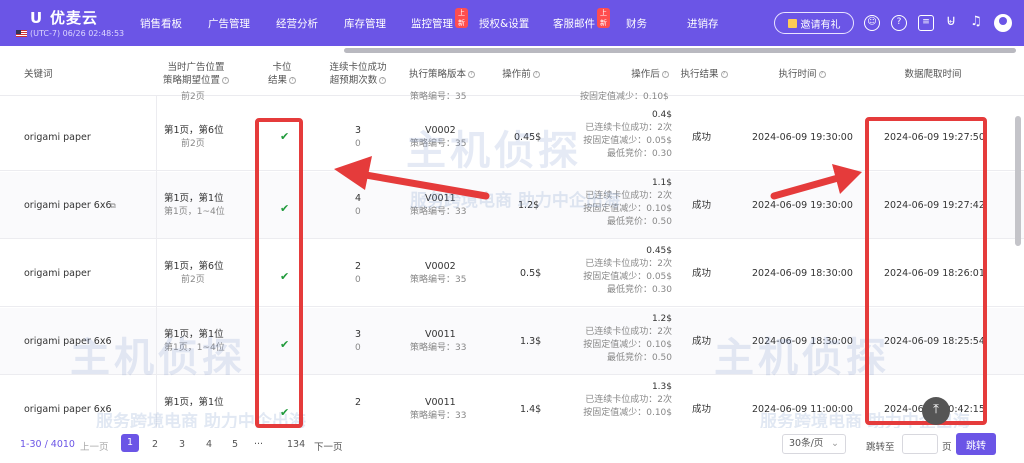  I want to click on cart-icon: ⊌, so click(951, 22).